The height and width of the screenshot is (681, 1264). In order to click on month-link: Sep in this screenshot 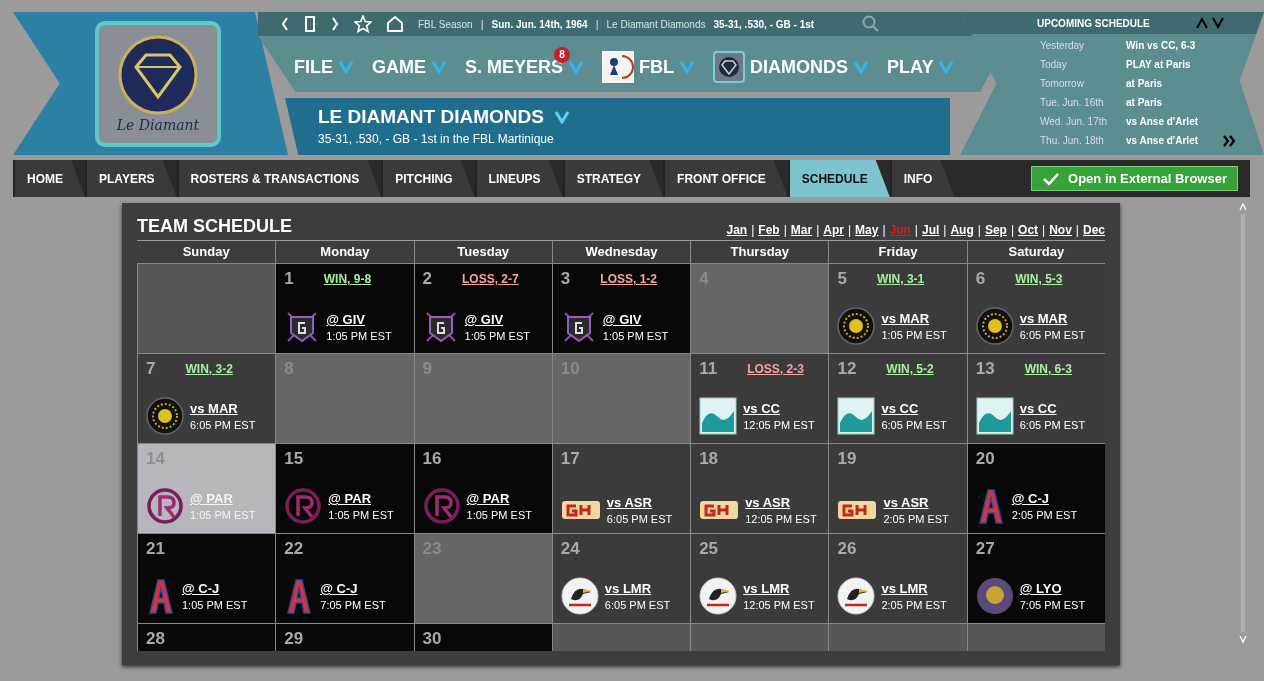, I will do `click(995, 230)`.